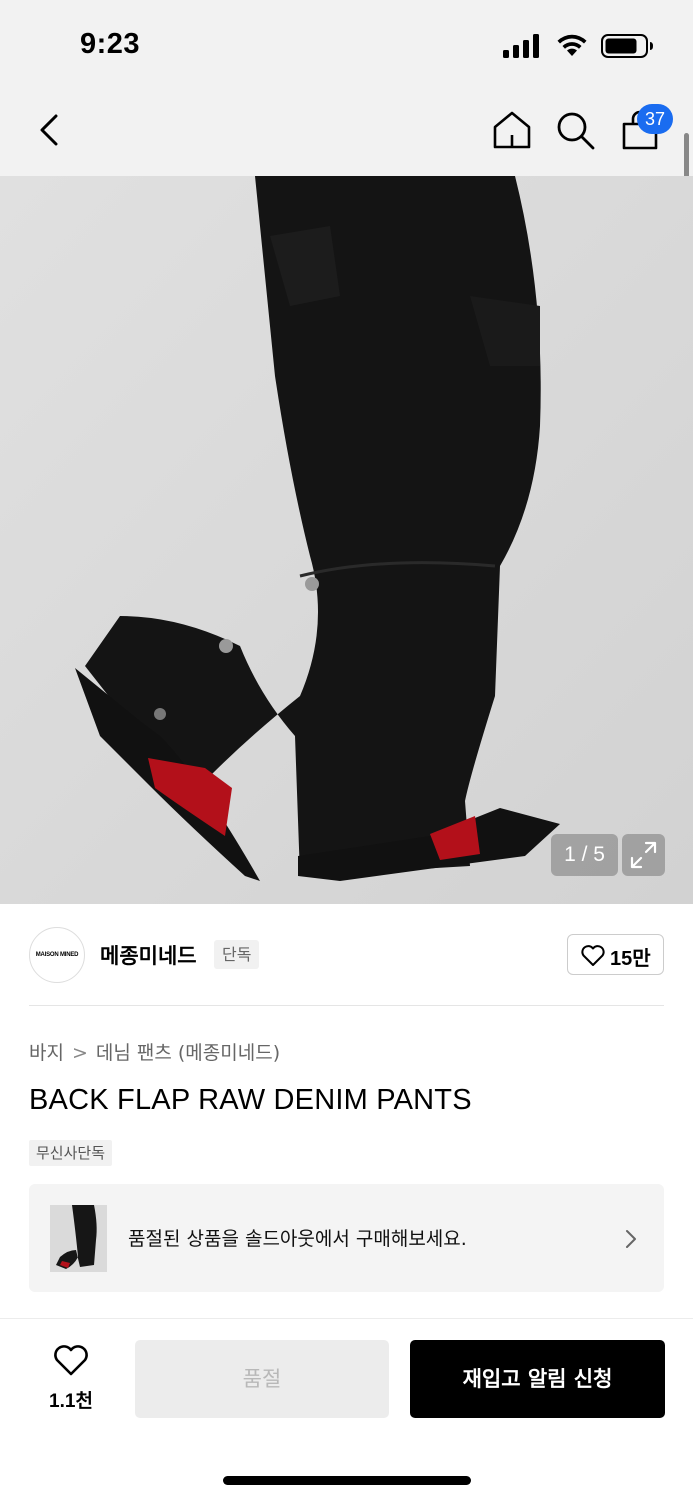  I want to click on top-bar: 9:23 37, so click(346, 88).